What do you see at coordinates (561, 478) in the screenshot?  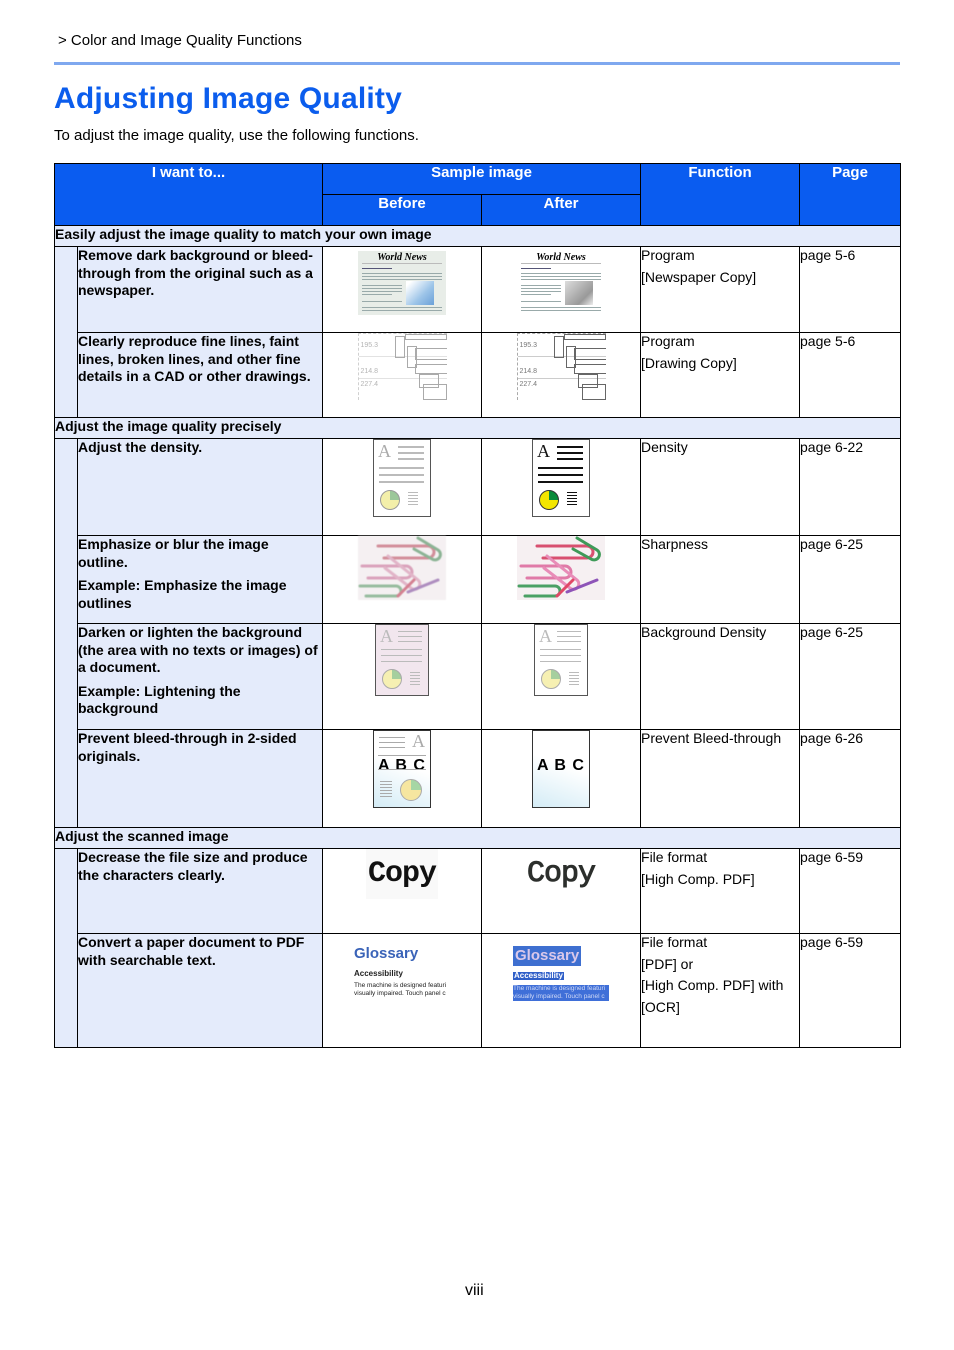 I see `density-after-image: A` at bounding box center [561, 478].